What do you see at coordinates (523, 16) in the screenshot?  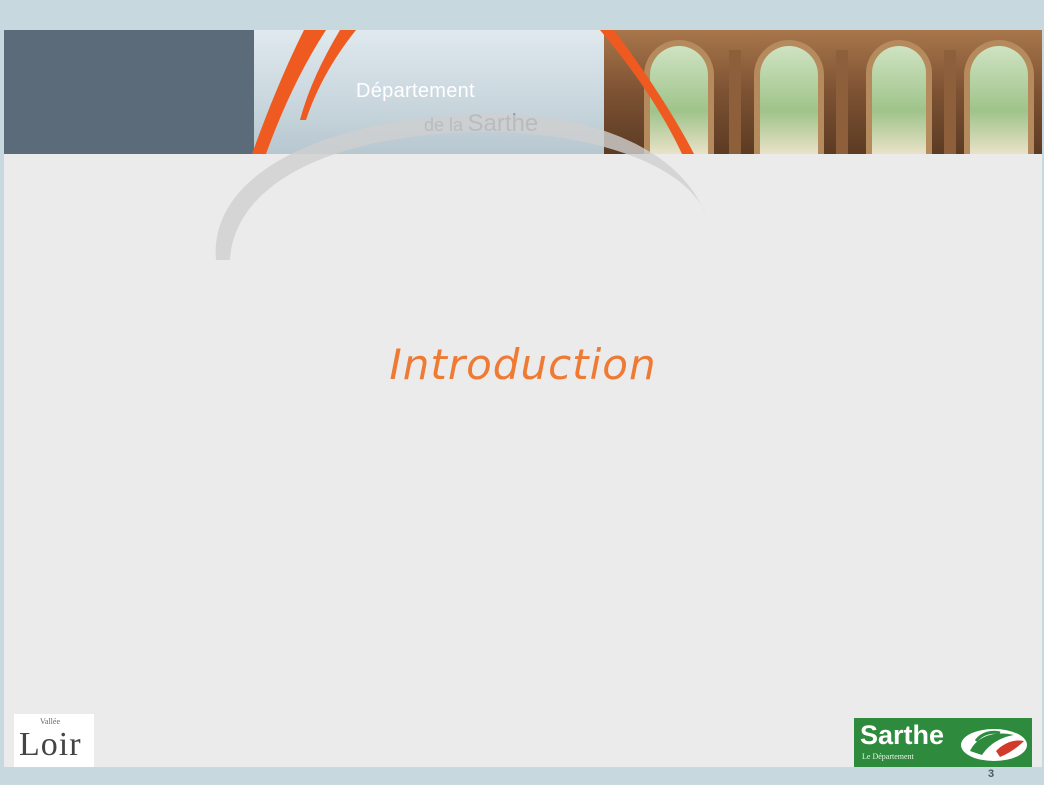 I see `top-strip` at bounding box center [523, 16].